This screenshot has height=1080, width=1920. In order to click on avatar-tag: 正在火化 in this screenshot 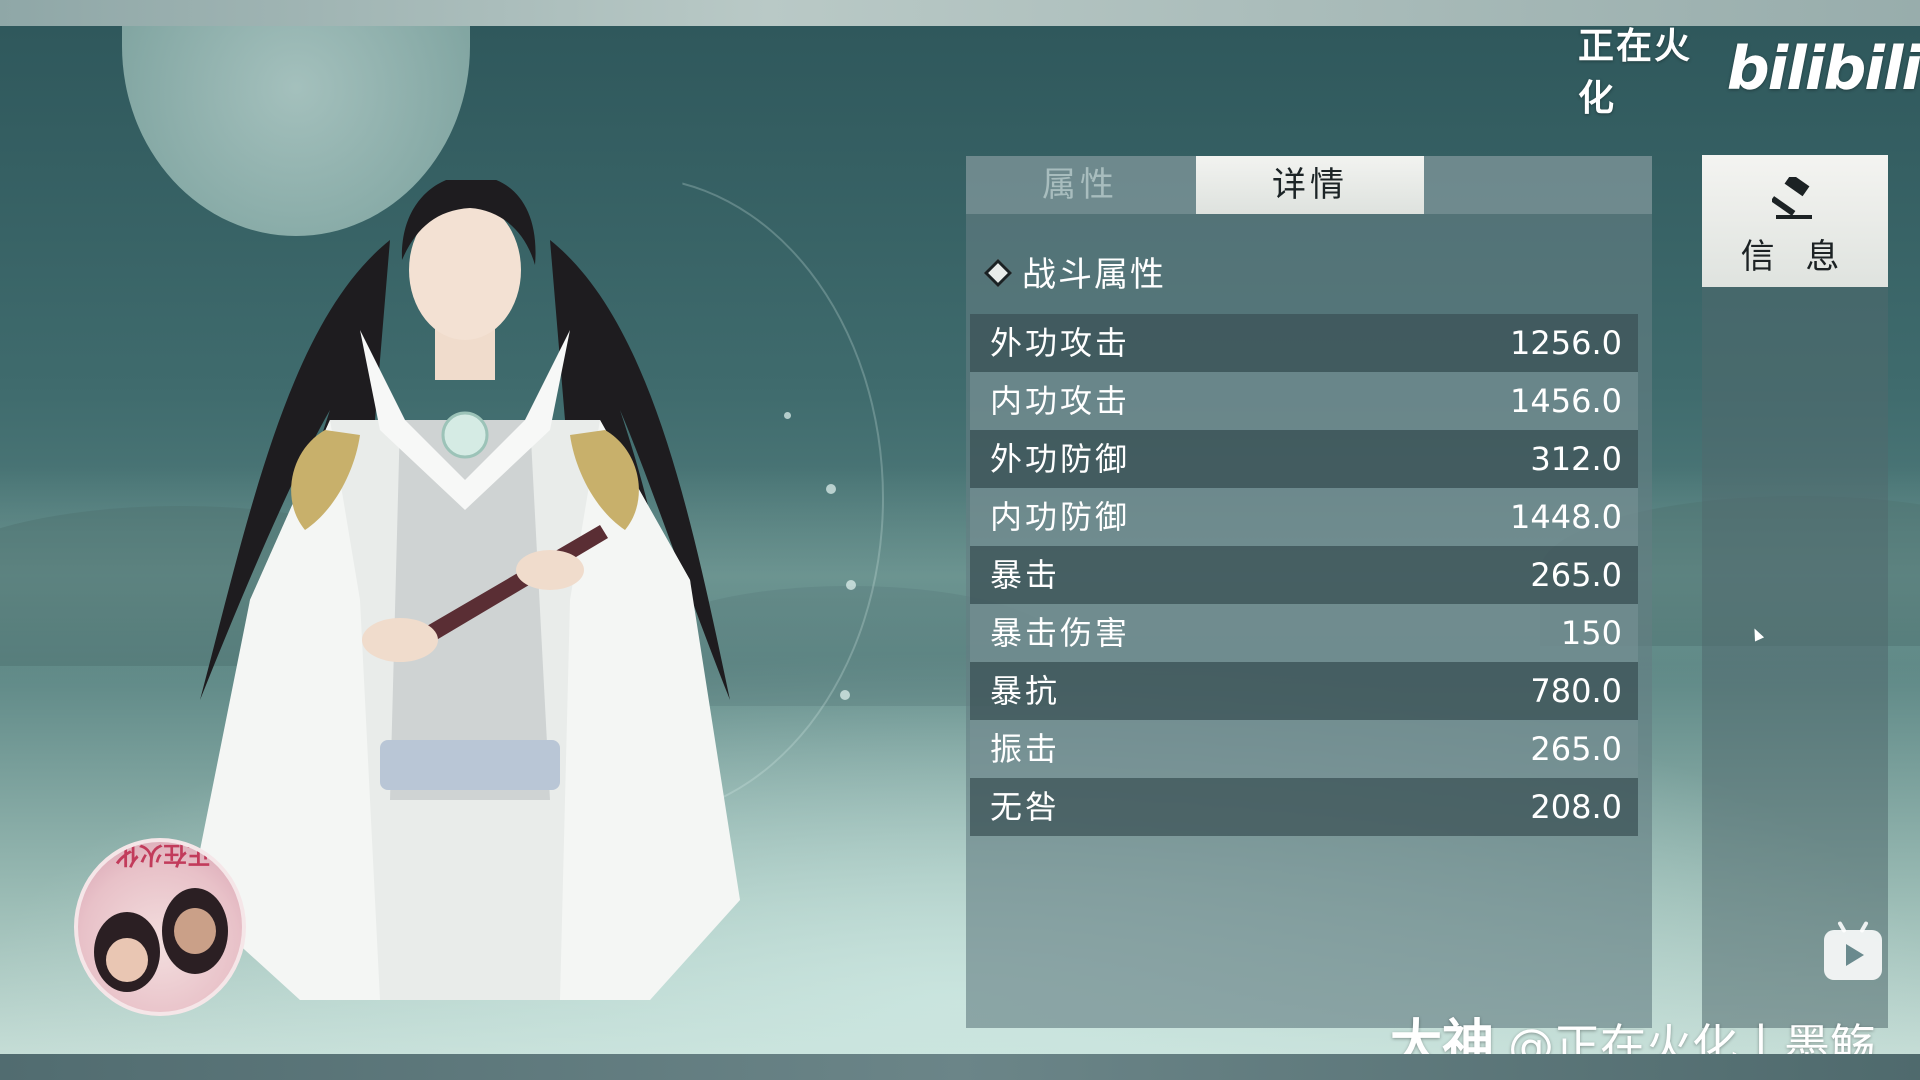, I will do `click(163, 855)`.